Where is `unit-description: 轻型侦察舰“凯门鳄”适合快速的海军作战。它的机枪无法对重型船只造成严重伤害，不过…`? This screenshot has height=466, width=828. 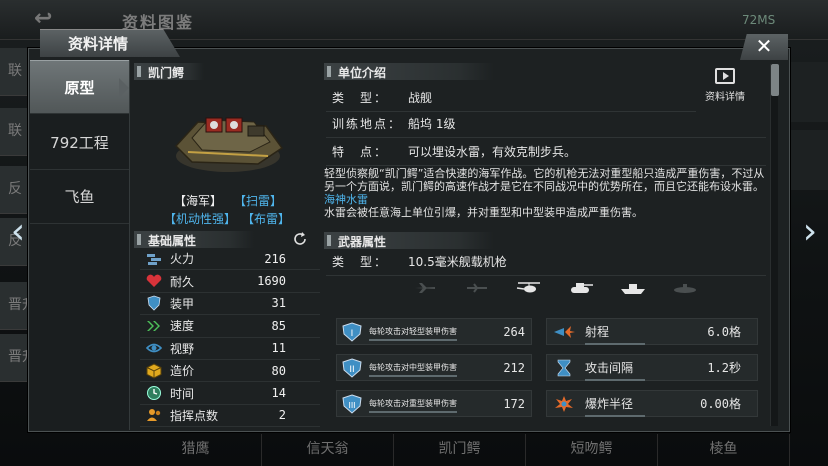 unit-description: 轻型侦察舰“凯门鳄”适合快速的海军作战。它的机枪无法对重型船只造成严重伤害，不过… is located at coordinates (545, 193).